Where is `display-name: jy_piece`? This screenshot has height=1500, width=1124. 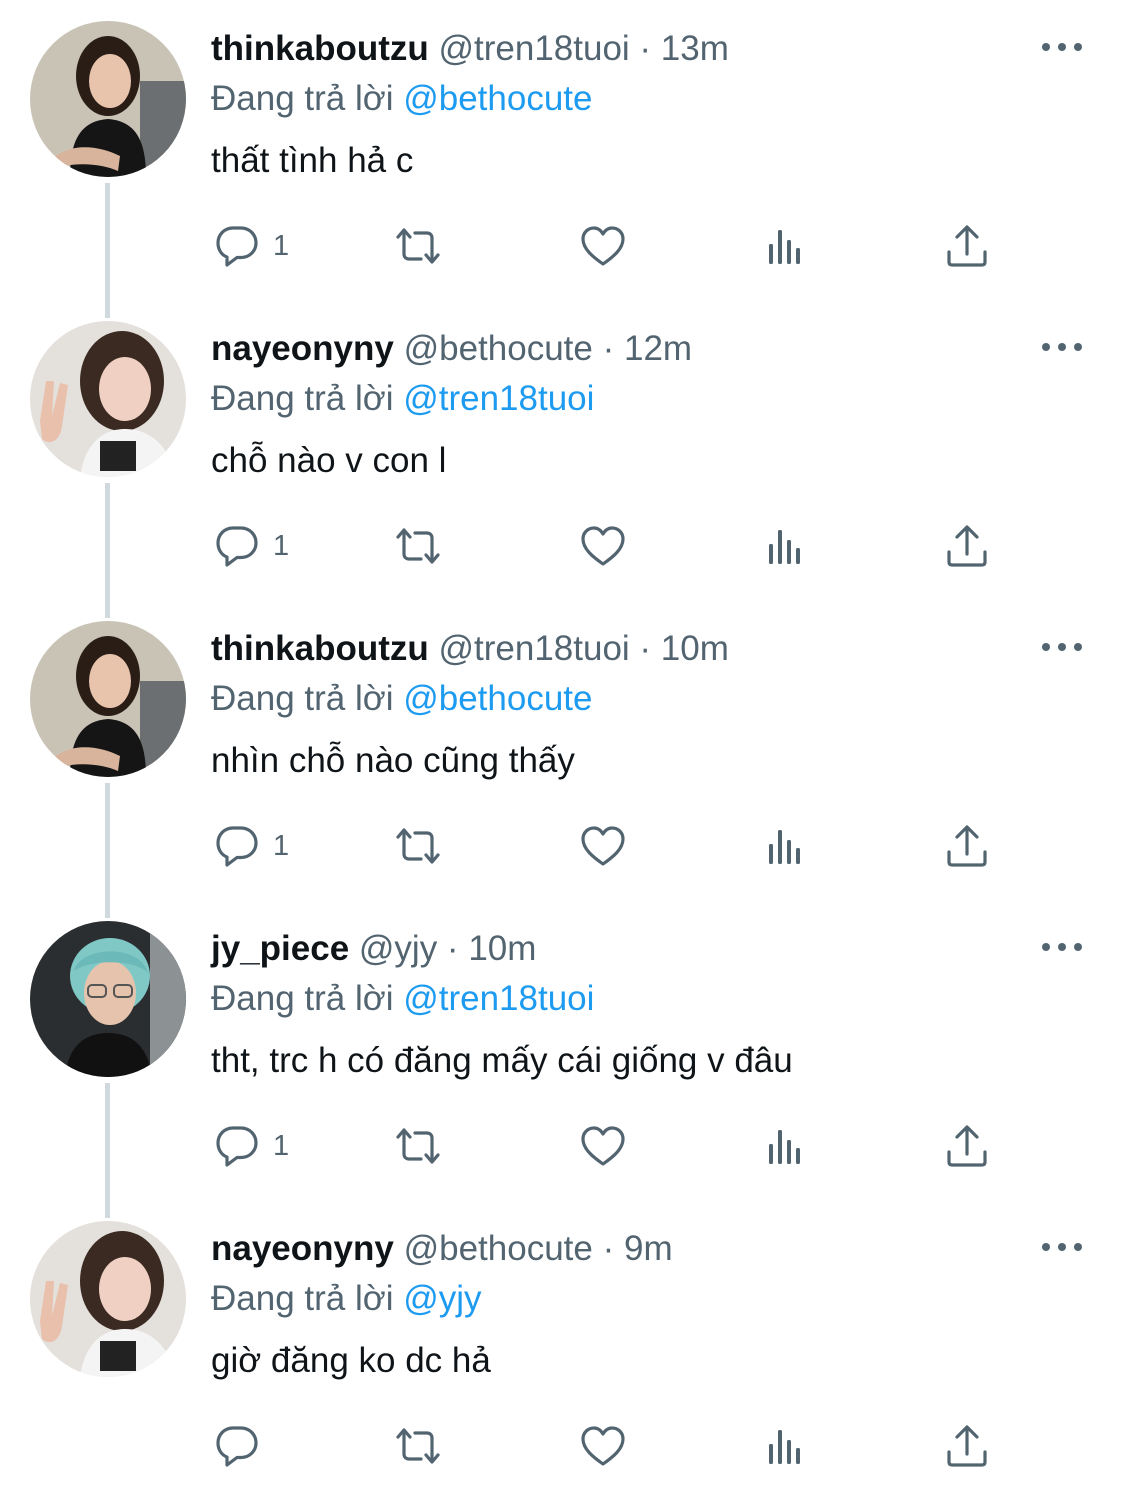
display-name: jy_piece is located at coordinates (280, 948).